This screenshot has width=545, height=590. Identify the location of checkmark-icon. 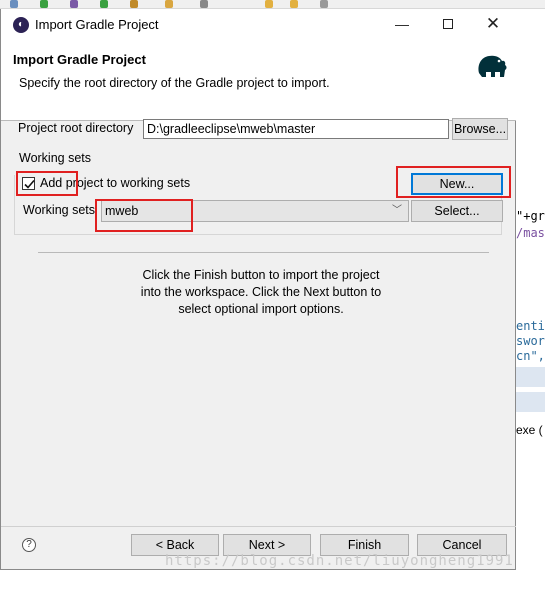
(29, 184).